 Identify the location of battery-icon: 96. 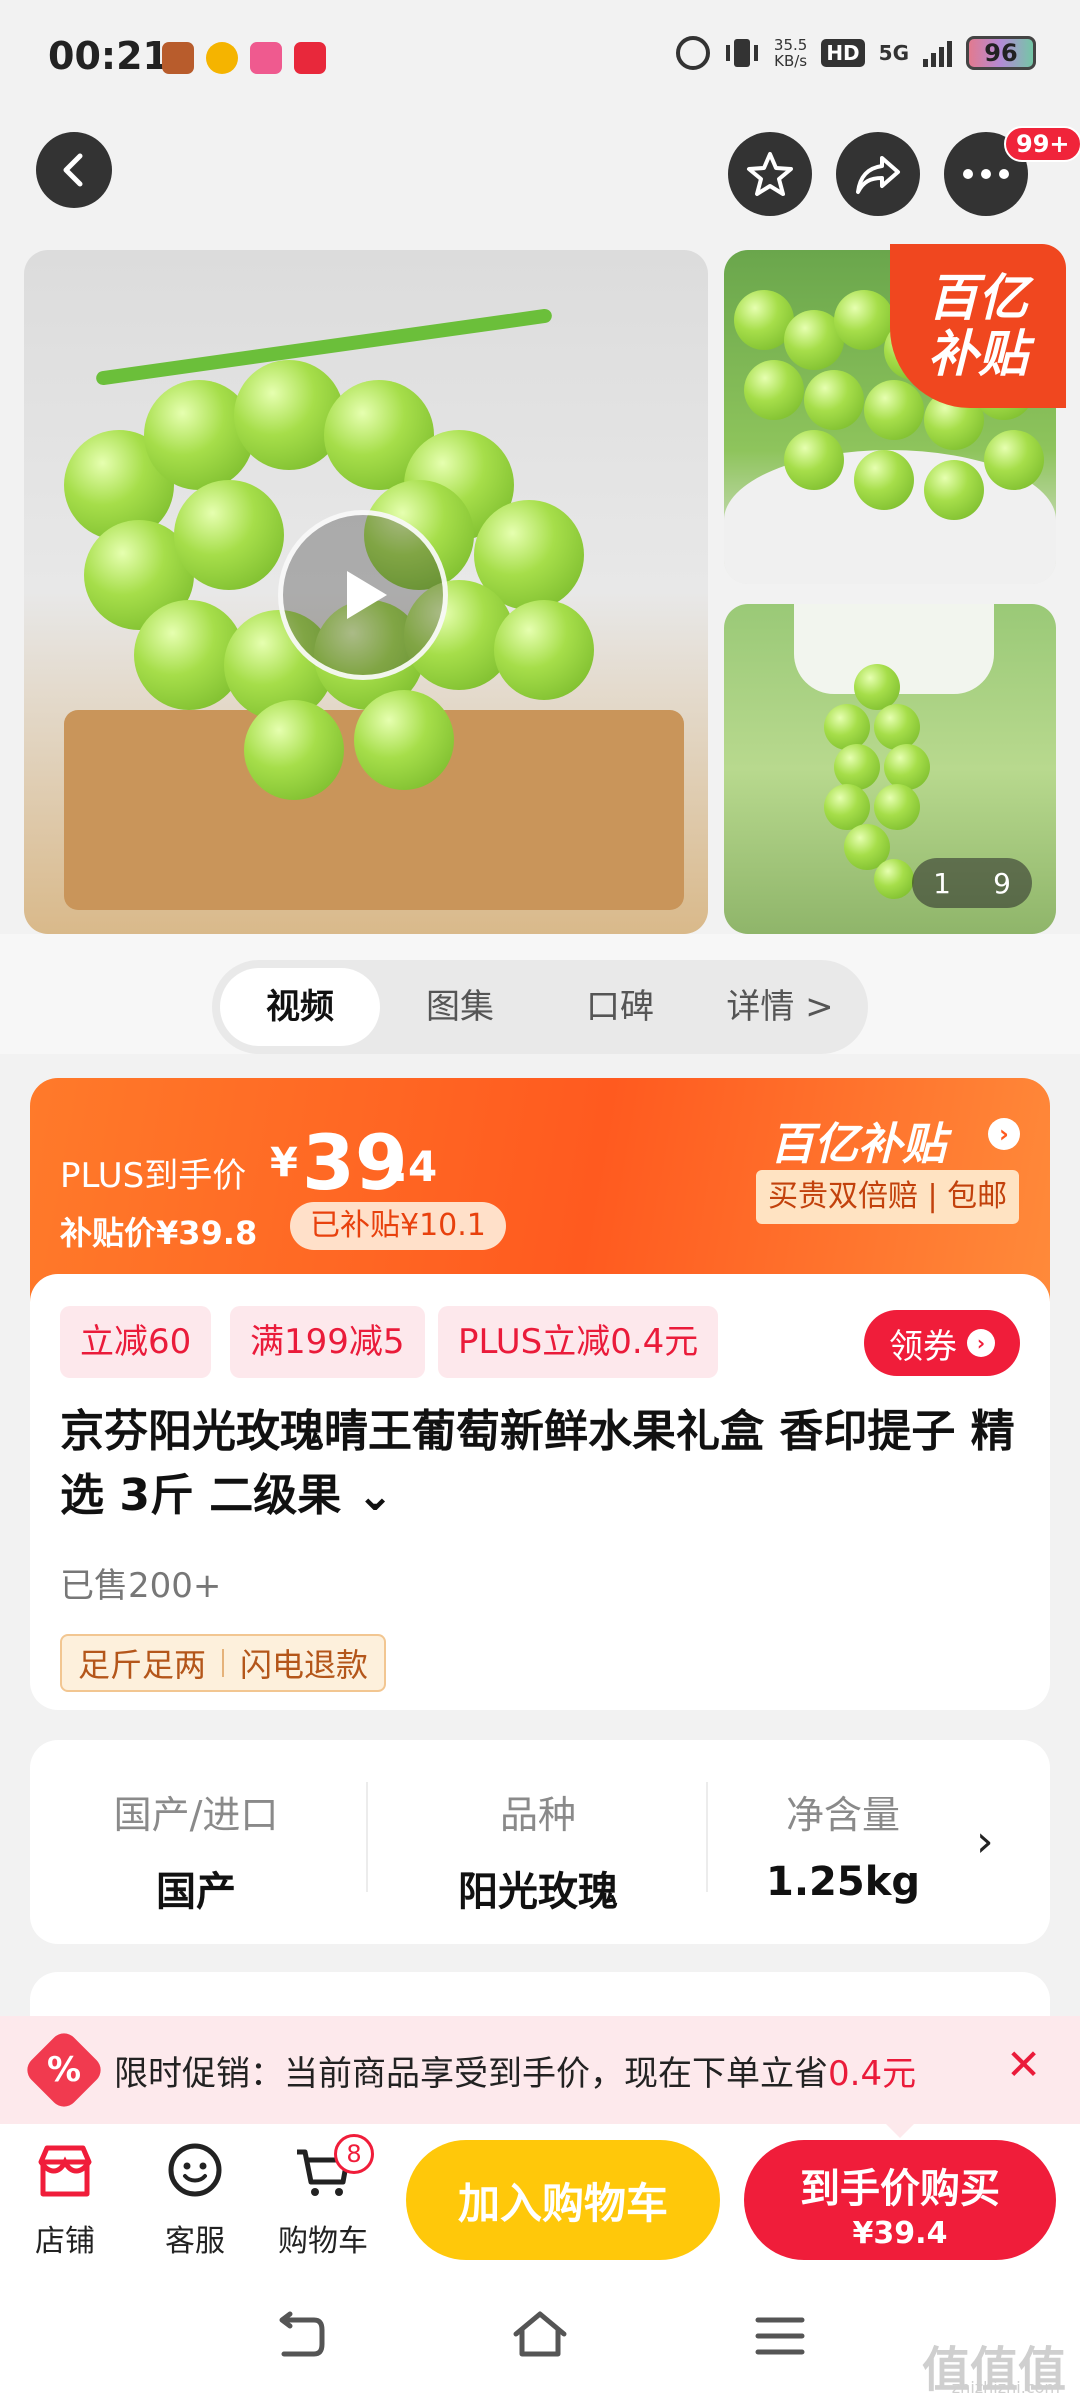
(1001, 53).